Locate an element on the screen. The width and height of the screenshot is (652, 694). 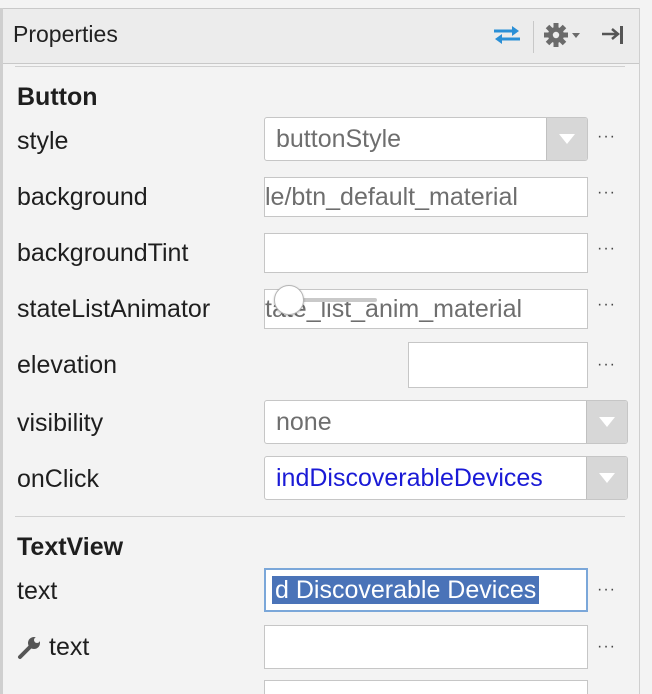
label-backgroundtint: backgroundTint is located at coordinates (103, 253).